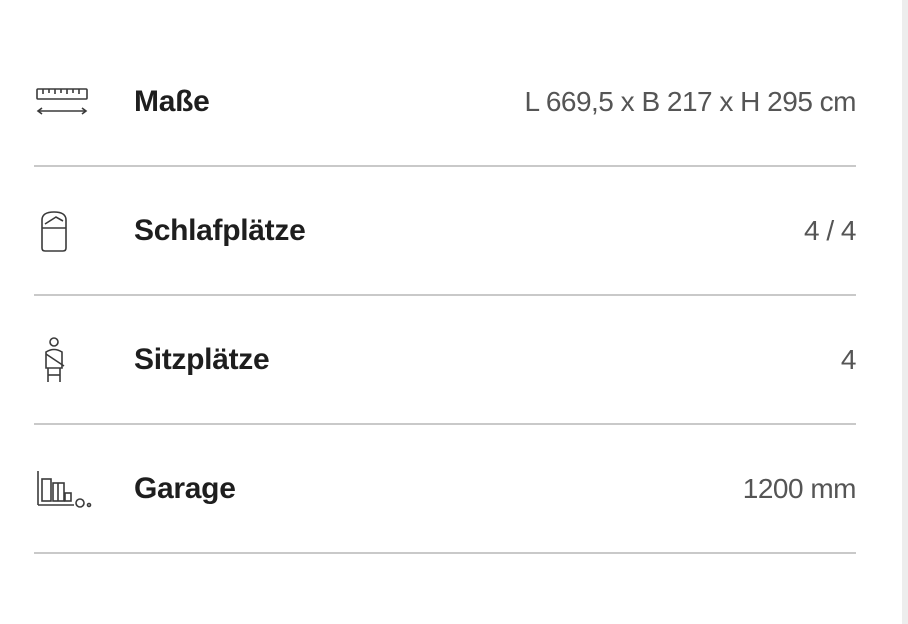 The height and width of the screenshot is (624, 908). I want to click on sleeping-bag-icon, so click(66, 230).